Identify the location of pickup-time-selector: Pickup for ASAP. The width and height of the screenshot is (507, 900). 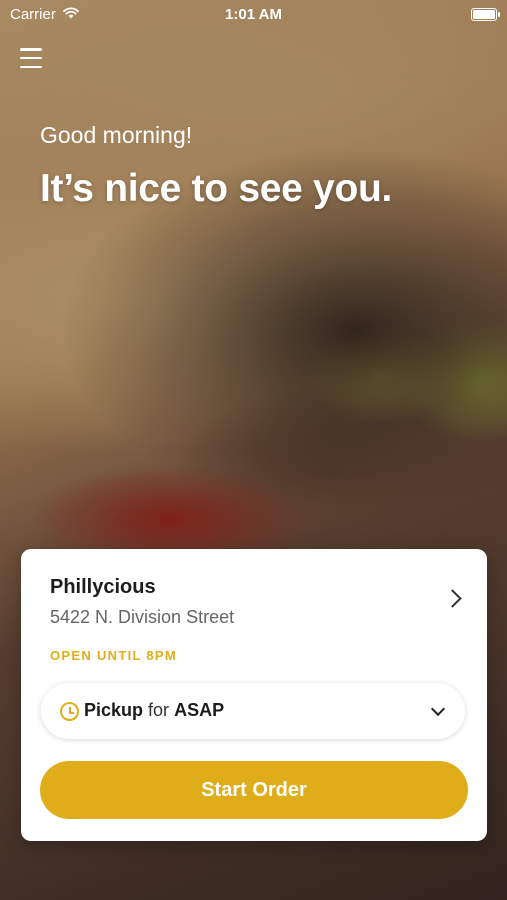
(253, 711).